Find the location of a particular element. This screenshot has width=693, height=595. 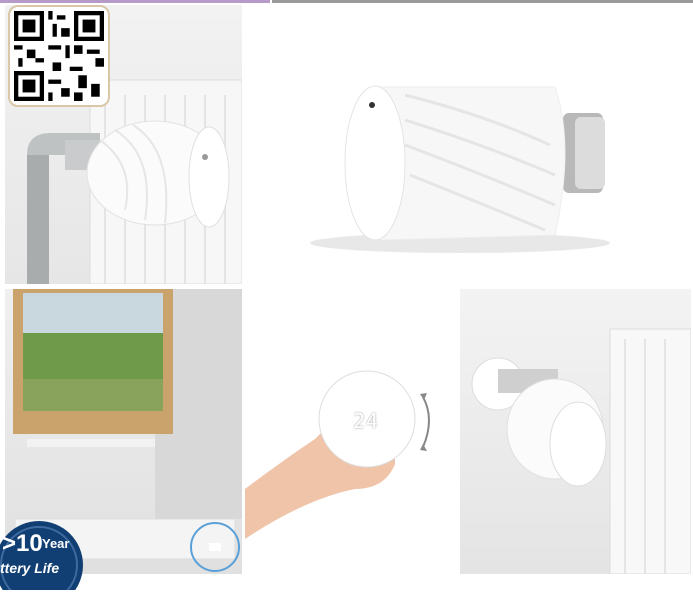

badge-unit: Year is located at coordinates (56, 543).